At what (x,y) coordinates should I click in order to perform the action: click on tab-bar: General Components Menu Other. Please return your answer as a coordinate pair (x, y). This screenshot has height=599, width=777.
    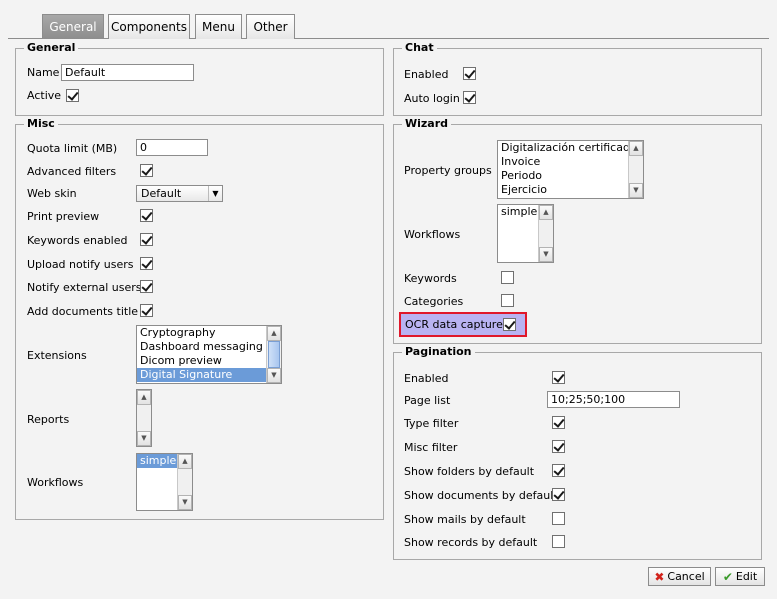
    Looking at the image, I should click on (388, 20).